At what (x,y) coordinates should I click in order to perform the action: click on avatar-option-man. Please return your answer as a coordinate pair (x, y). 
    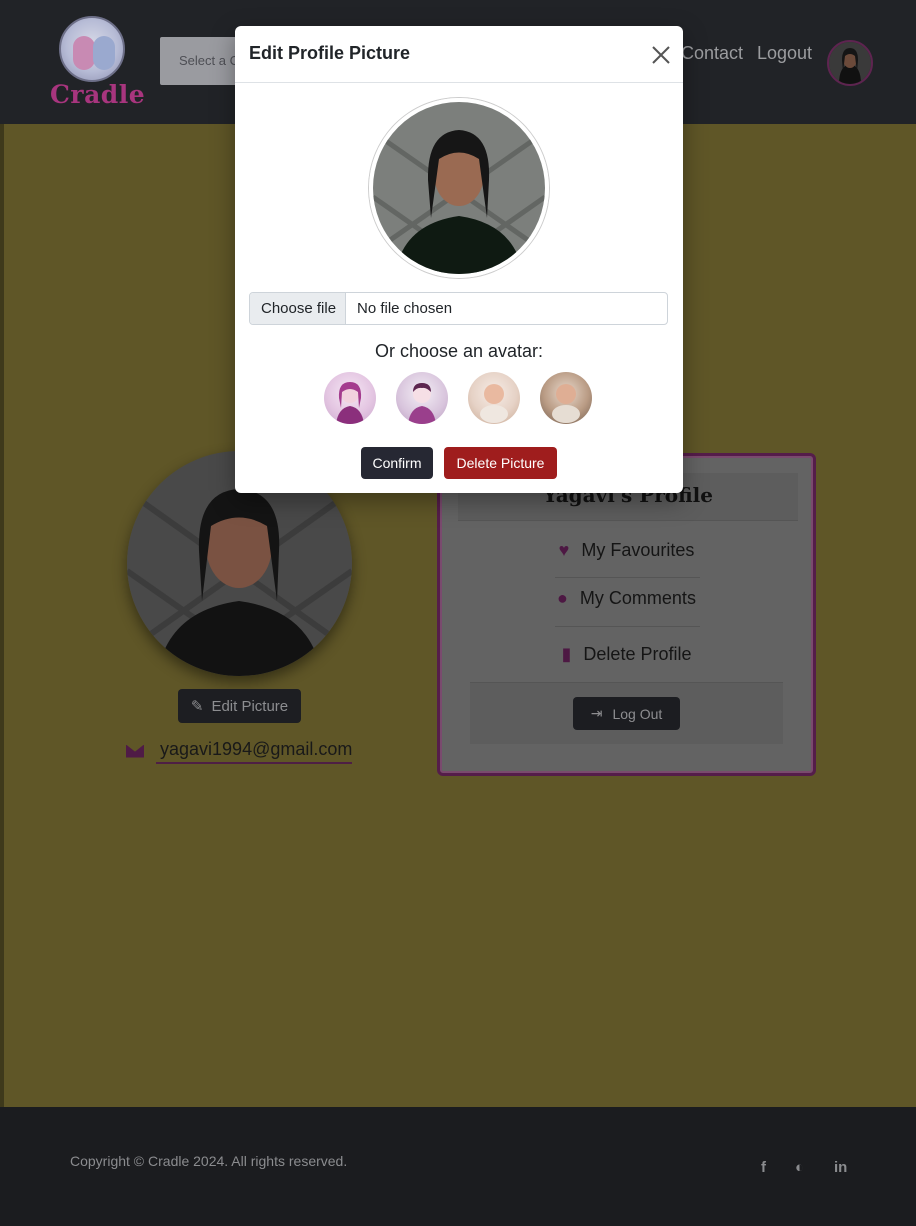
    Looking at the image, I should click on (422, 398).